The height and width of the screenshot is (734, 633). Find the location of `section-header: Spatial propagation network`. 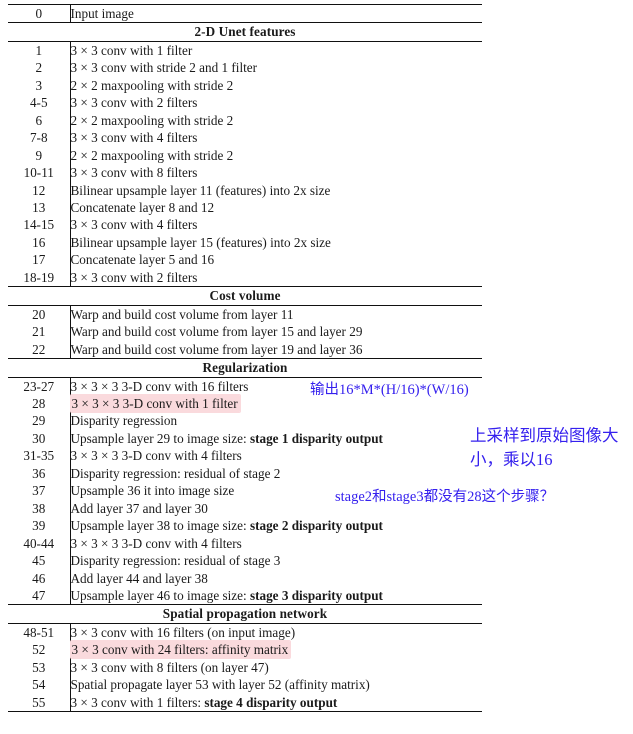

section-header: Spatial propagation network is located at coordinates (245, 614).